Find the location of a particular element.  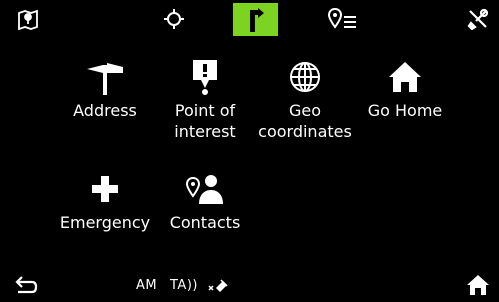

tab-destination-active is located at coordinates (255, 19).